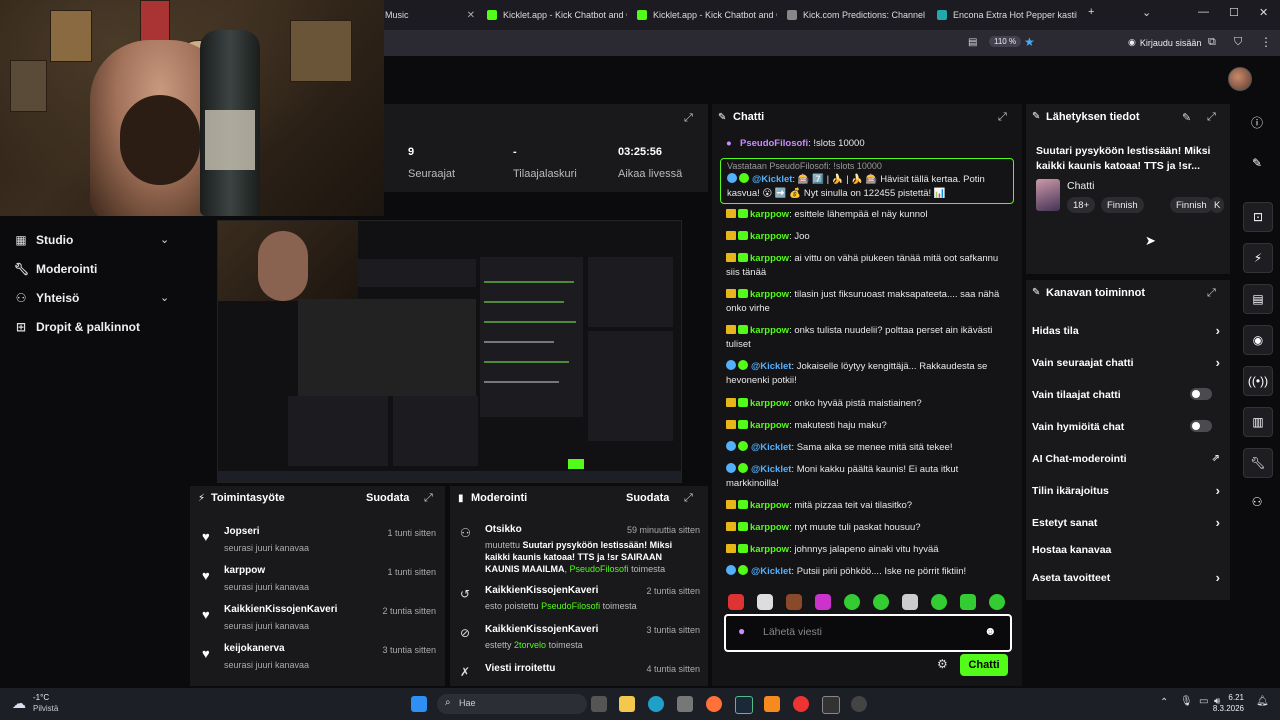  Describe the element at coordinates (1257, 122) in the screenshot. I see `info-icon: ⓘ` at that location.